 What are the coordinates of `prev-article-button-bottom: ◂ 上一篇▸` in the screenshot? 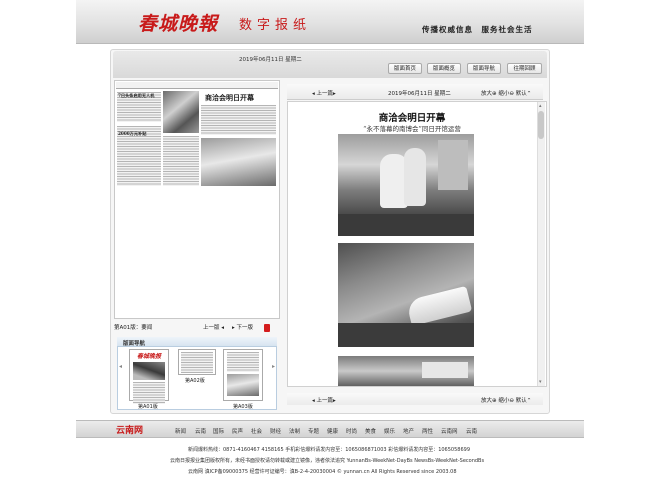 It's located at (324, 400).